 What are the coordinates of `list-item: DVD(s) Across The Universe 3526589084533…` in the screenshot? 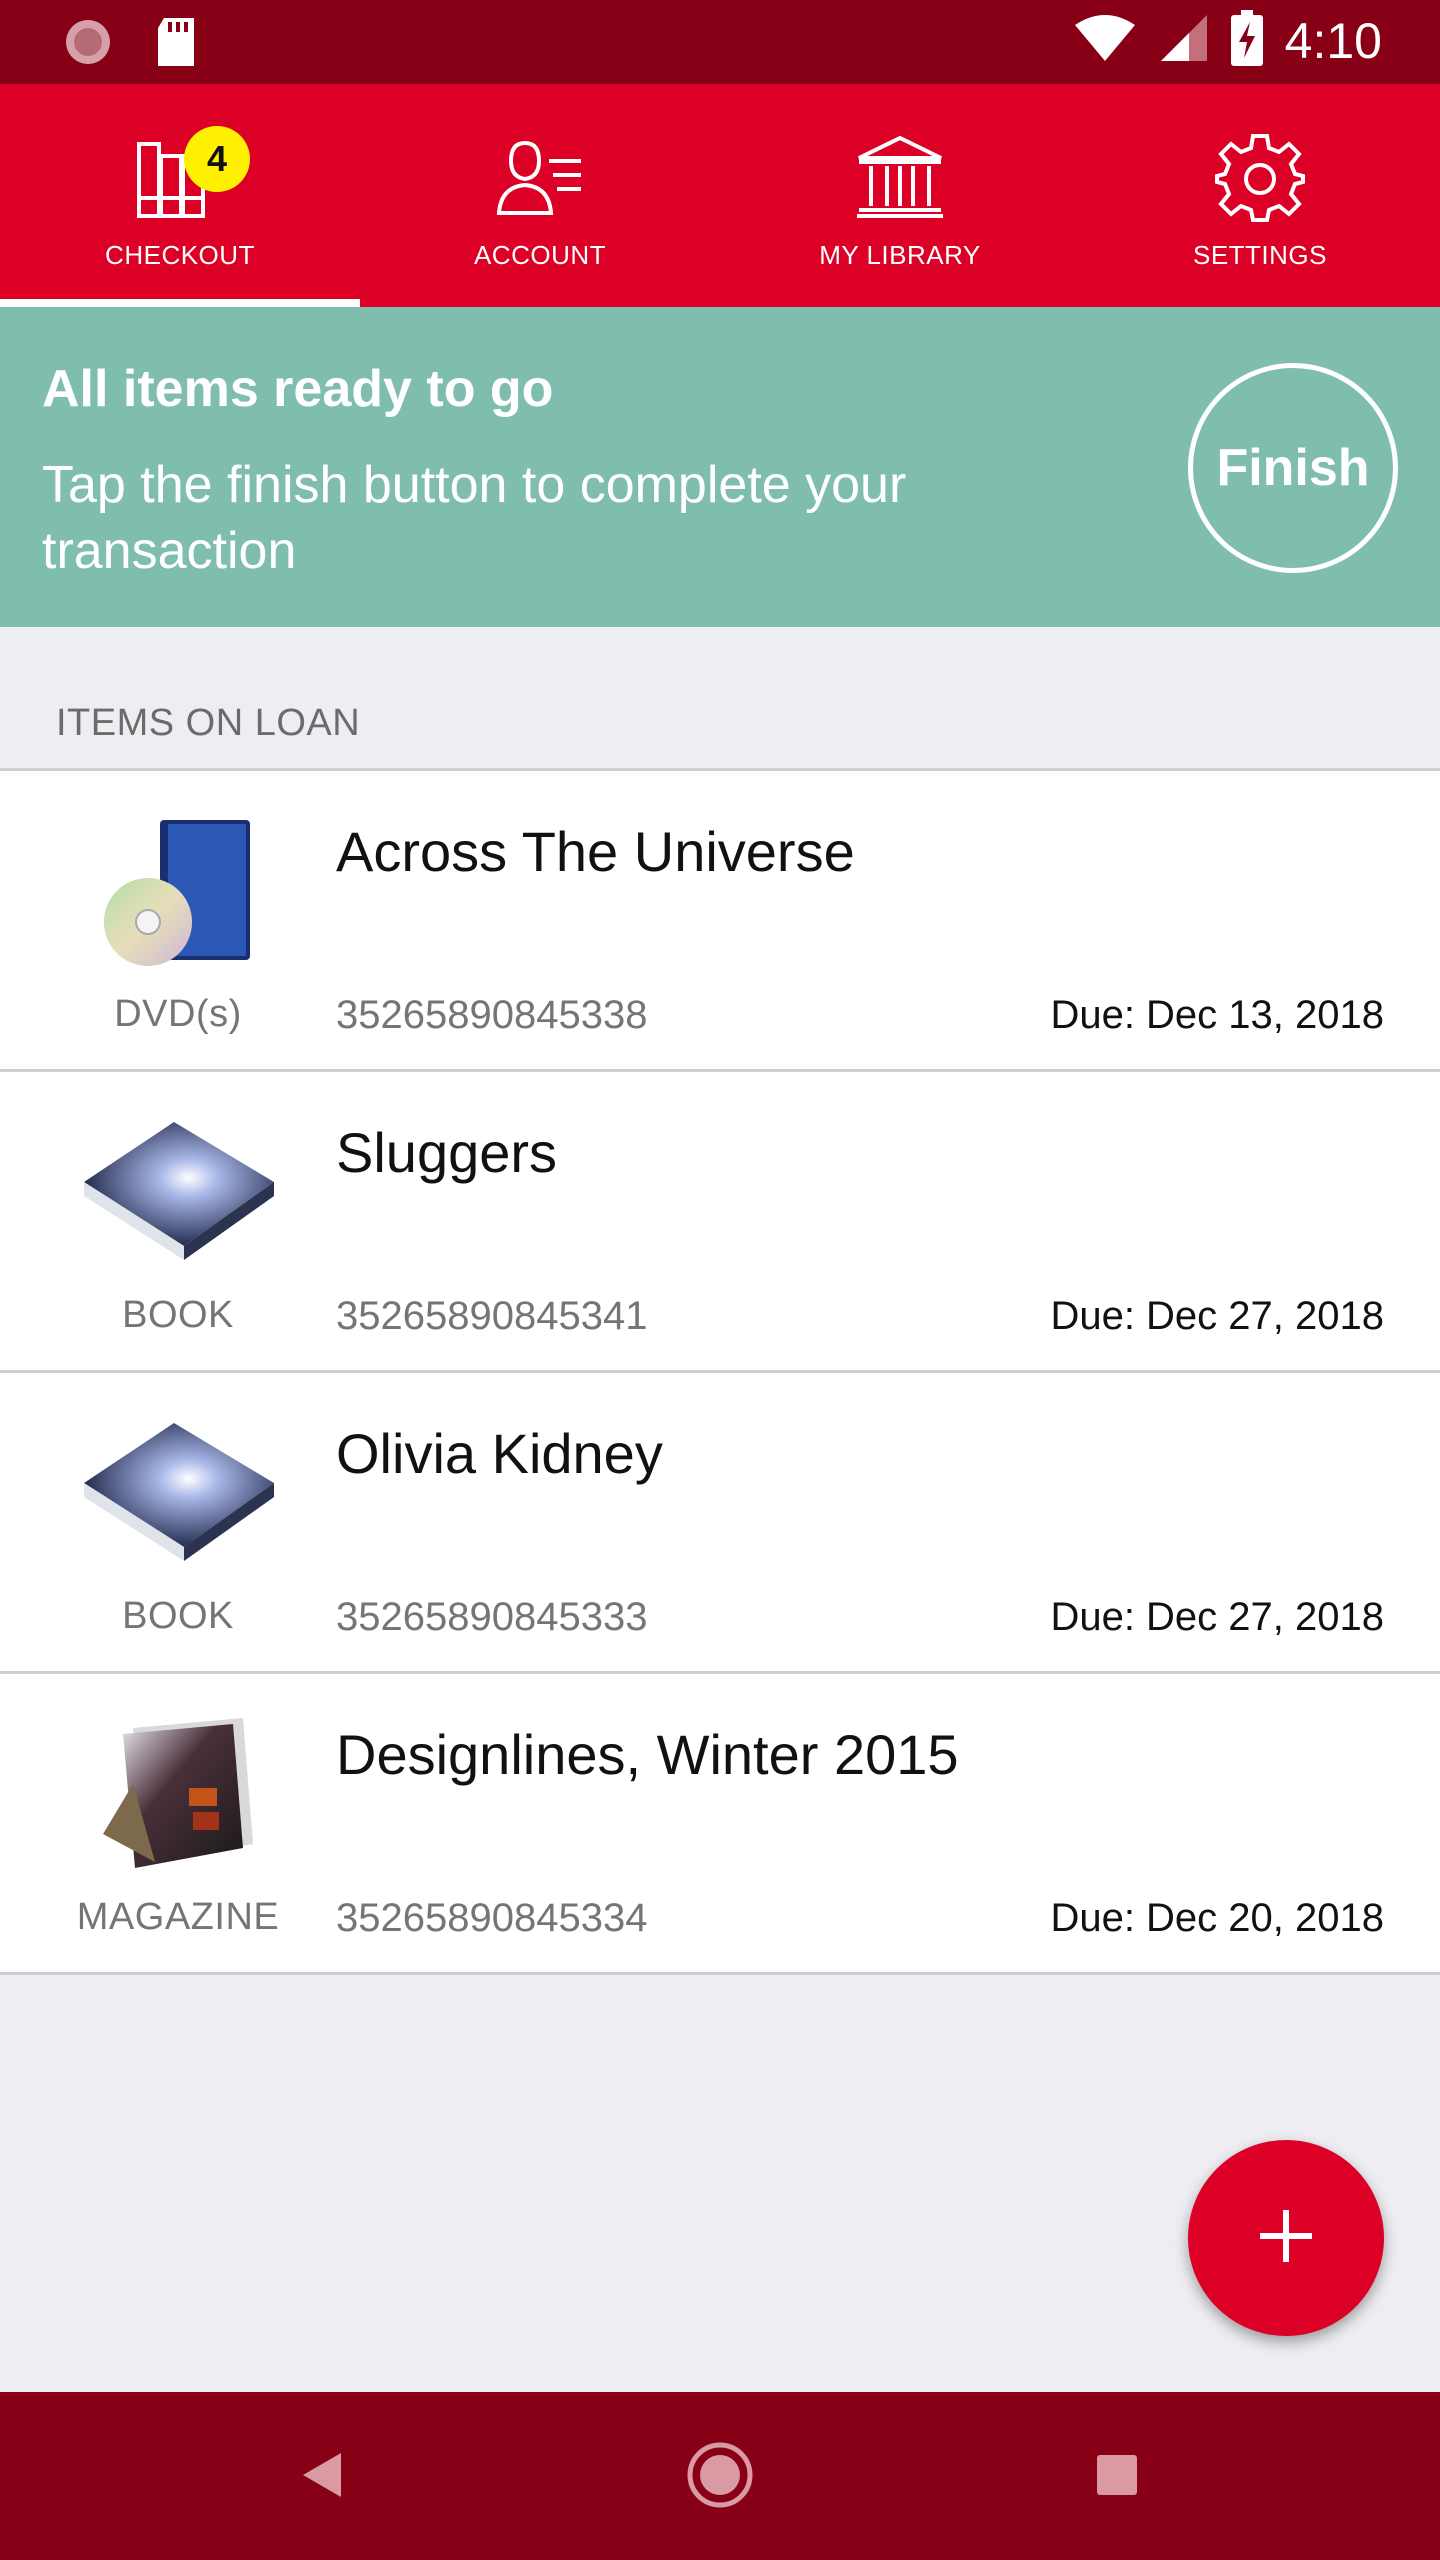 It's located at (720, 921).